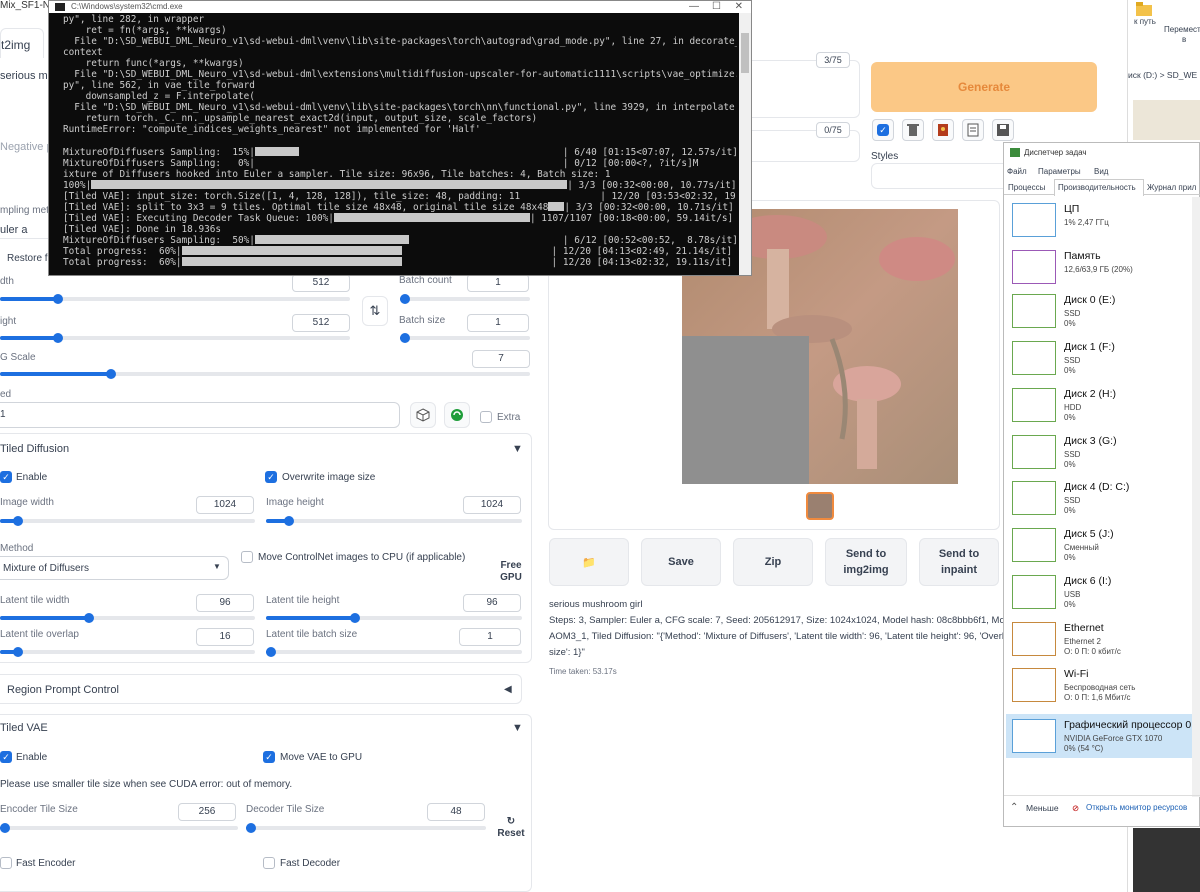  I want to click on move-button-label: Перемест, so click(1182, 29).